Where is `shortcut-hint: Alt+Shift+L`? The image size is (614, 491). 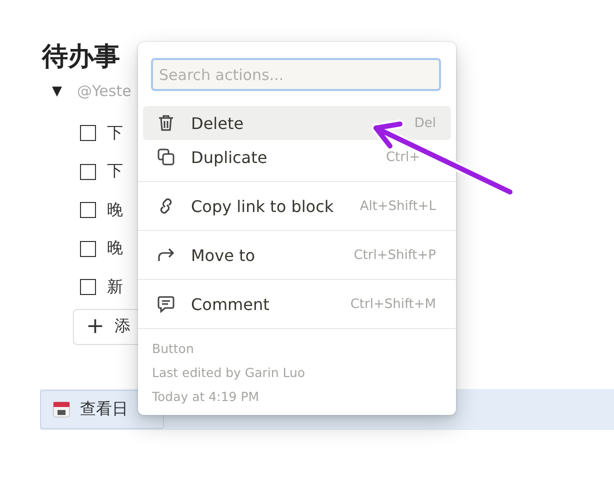
shortcut-hint: Alt+Shift+L is located at coordinates (398, 206).